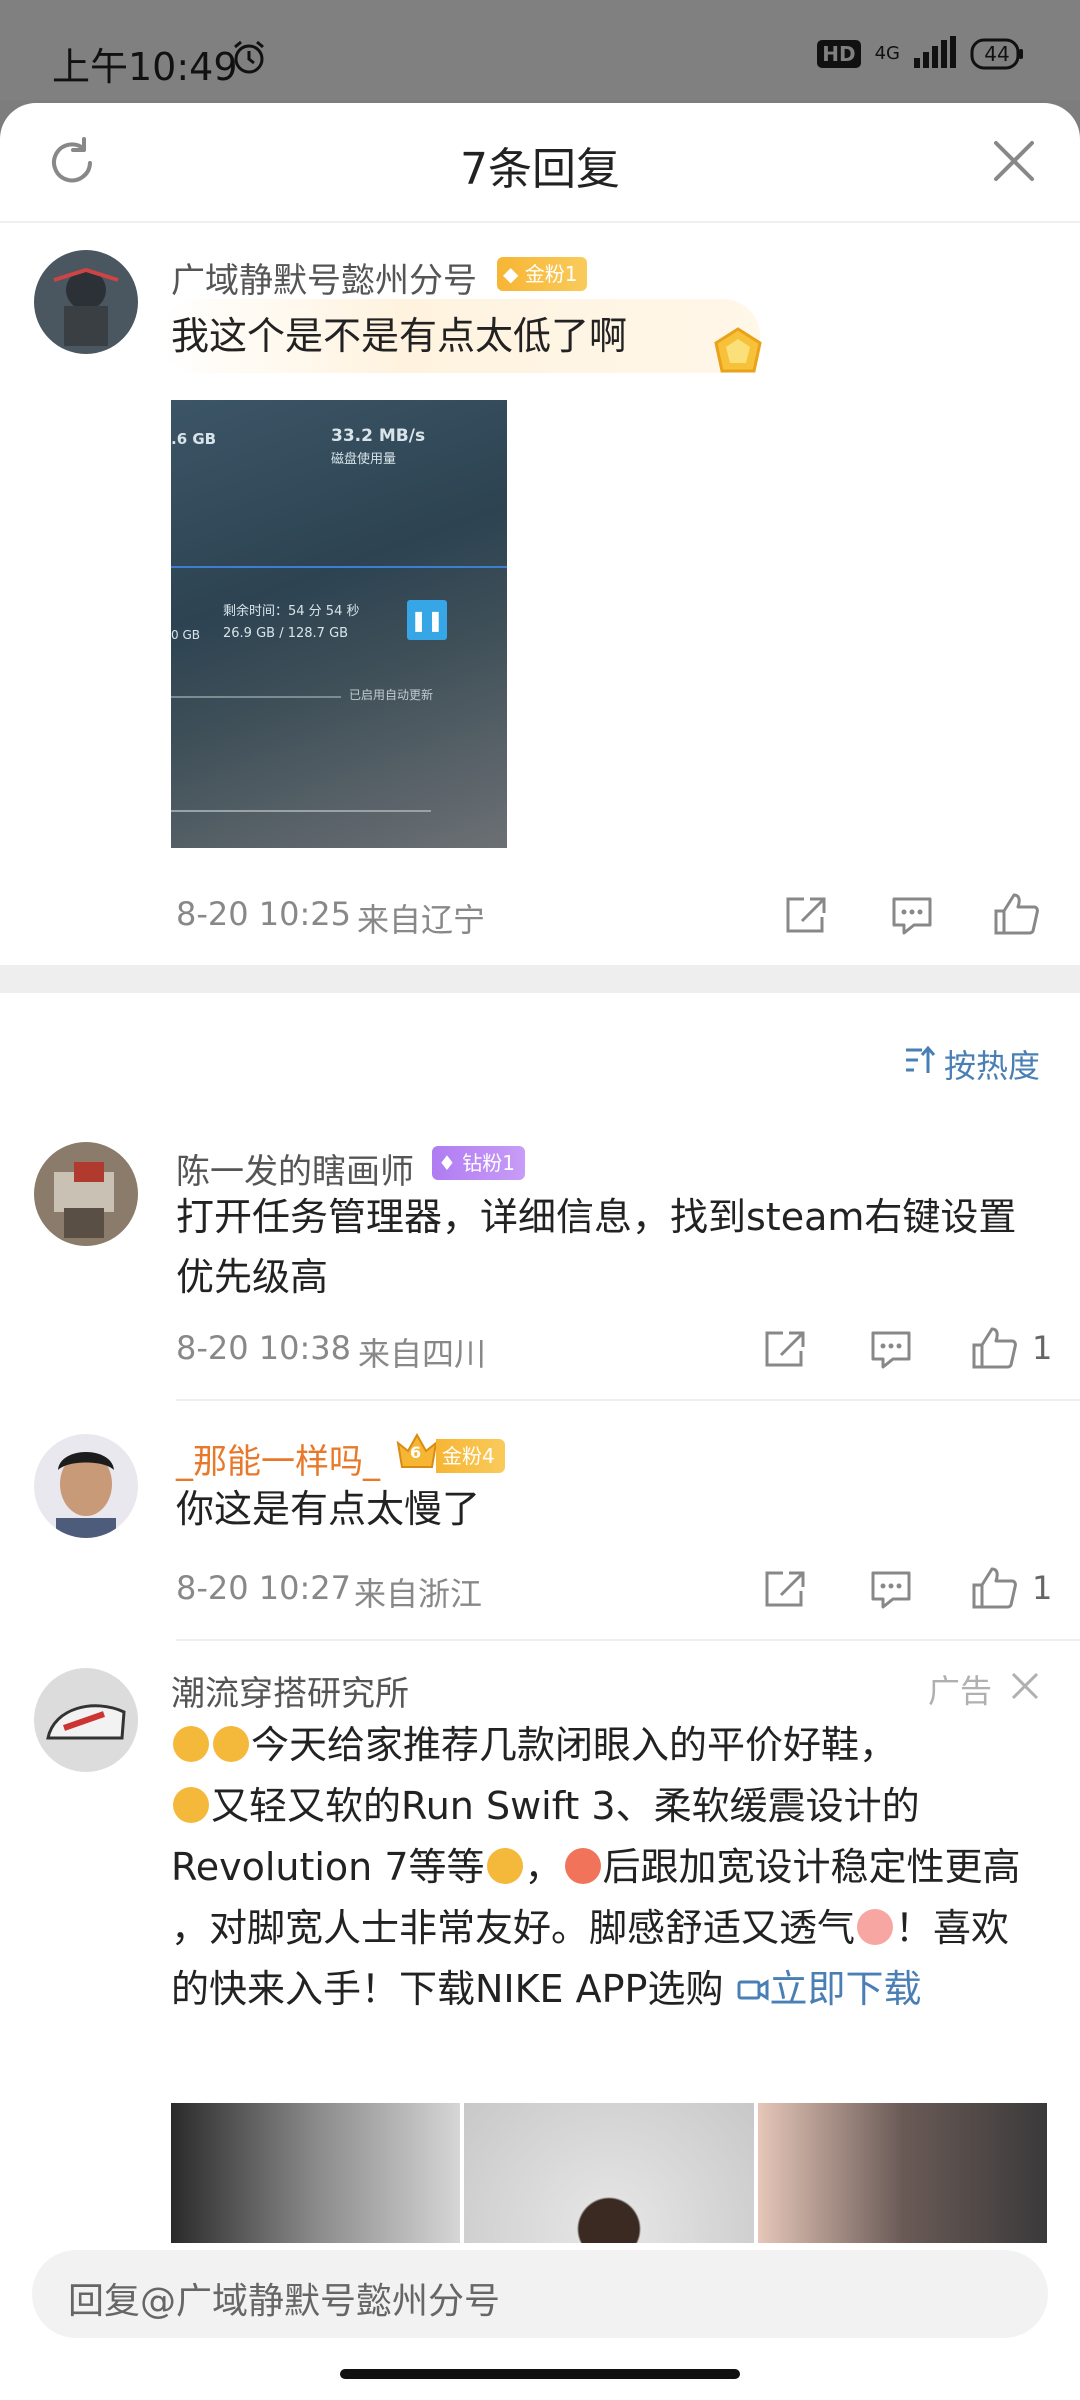 This screenshot has height=2400, width=1080. What do you see at coordinates (264, 914) in the screenshot?
I see `comment-date: 8-20 10:25` at bounding box center [264, 914].